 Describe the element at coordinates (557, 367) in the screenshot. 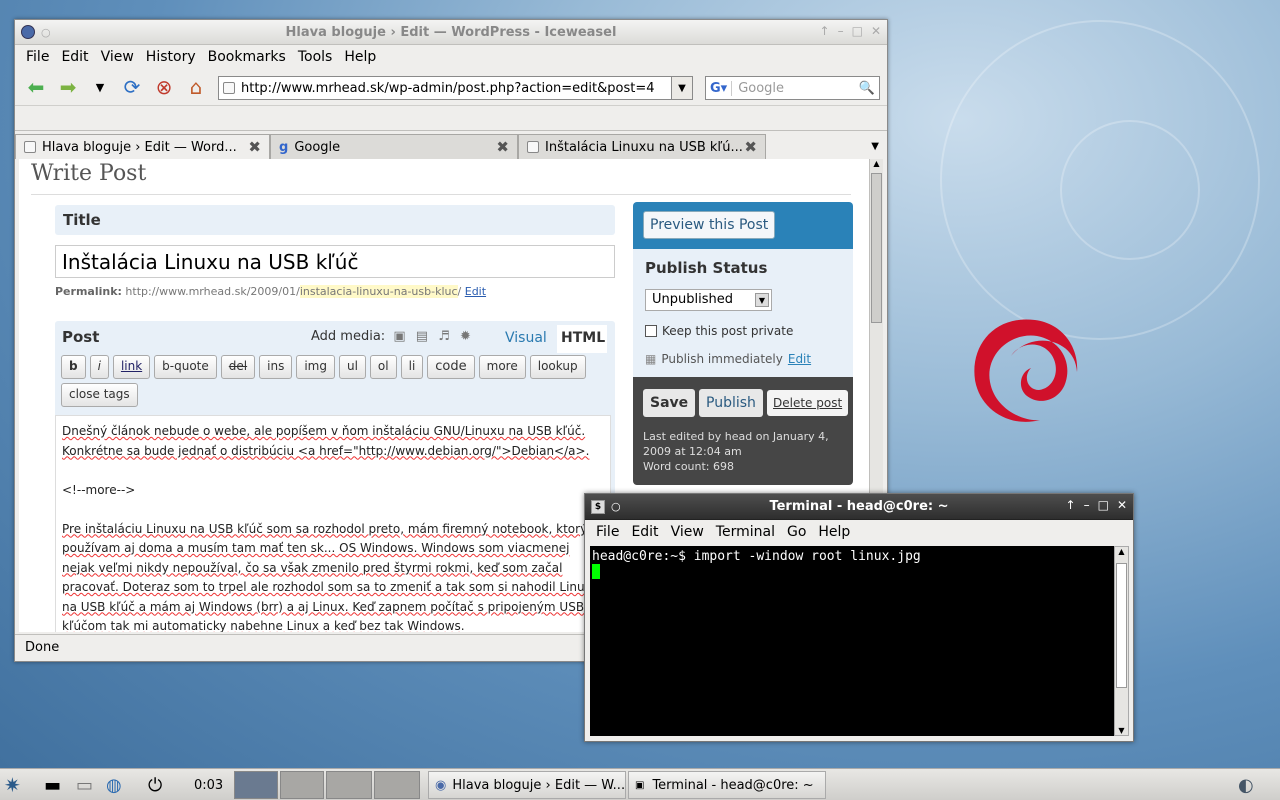

I see `qt-lookup-button: lookup` at that location.